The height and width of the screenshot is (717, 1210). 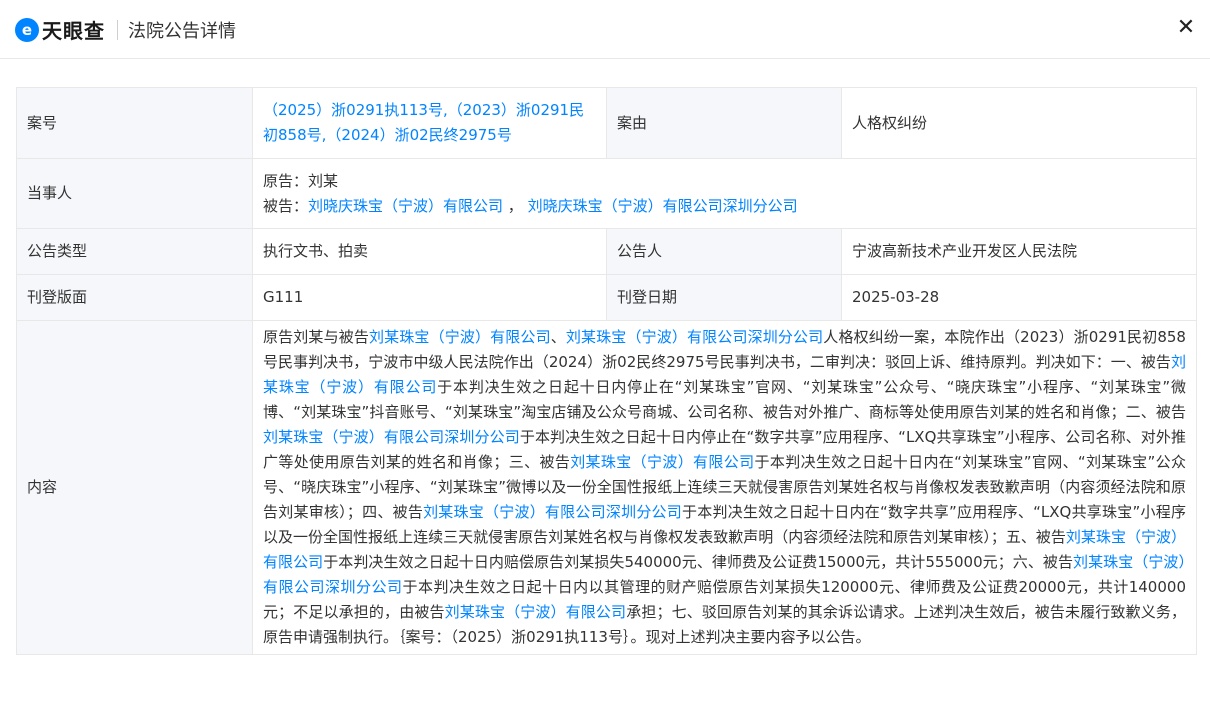 I want to click on content-text-segment: 原告刘某与被告, so click(x=316, y=337).